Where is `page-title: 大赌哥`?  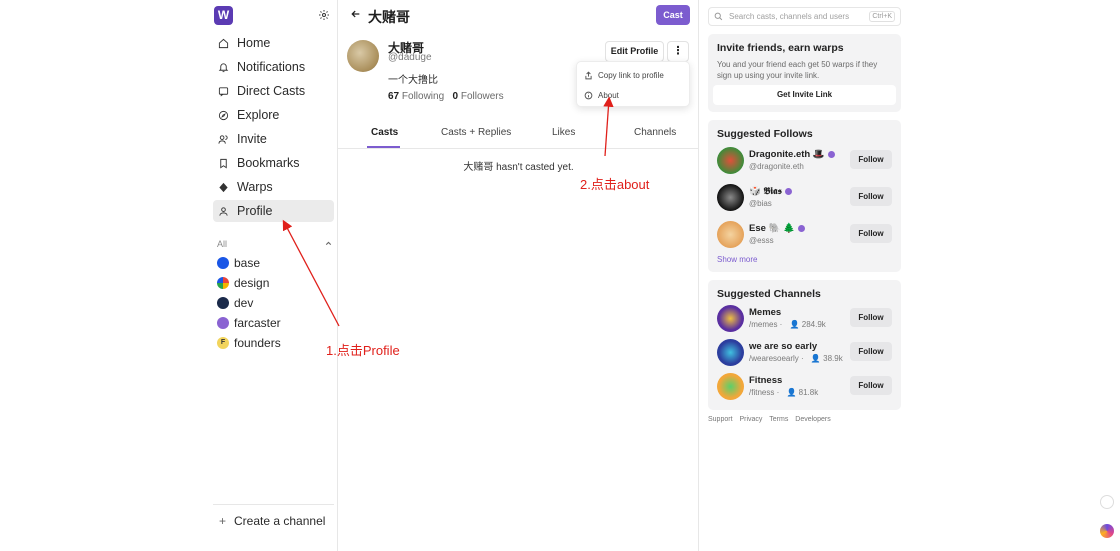 page-title: 大赌哥 is located at coordinates (389, 17).